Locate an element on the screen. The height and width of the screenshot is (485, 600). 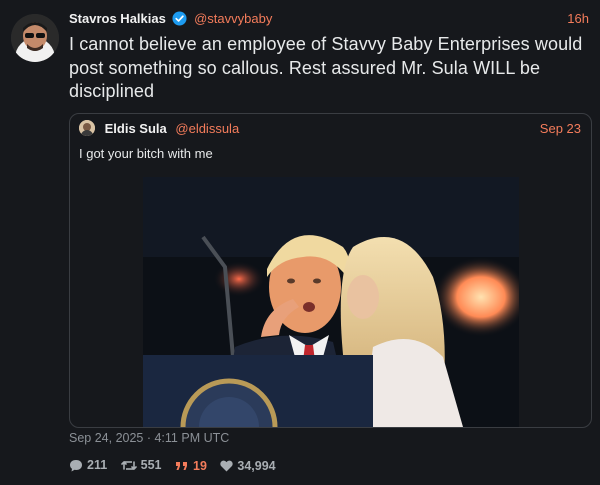
quoted-post-header: Eldis Sula @eldissula Sep 23 is located at coordinates (330, 129).